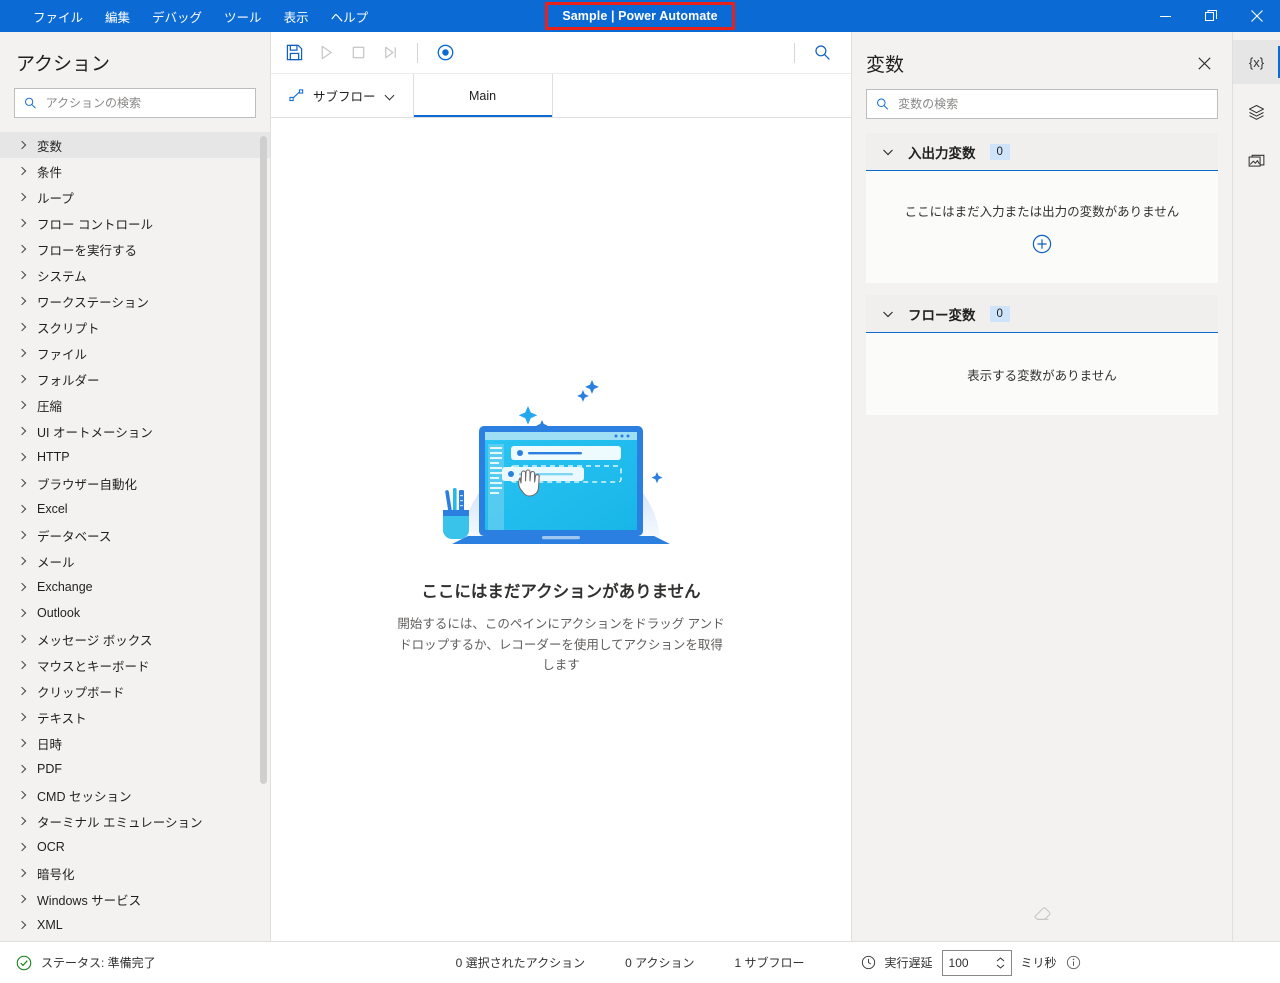 This screenshot has width=1280, height=983. Describe the element at coordinates (1042, 152) in the screenshot. I see `io-variables-header: 入出力変数 0` at that location.